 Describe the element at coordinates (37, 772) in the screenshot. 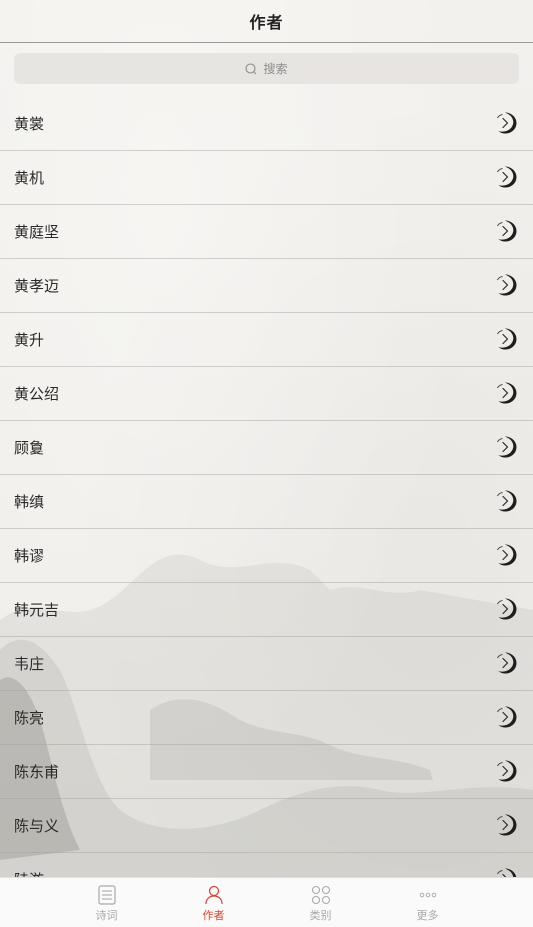

I see `author-name: 陈东甫` at that location.